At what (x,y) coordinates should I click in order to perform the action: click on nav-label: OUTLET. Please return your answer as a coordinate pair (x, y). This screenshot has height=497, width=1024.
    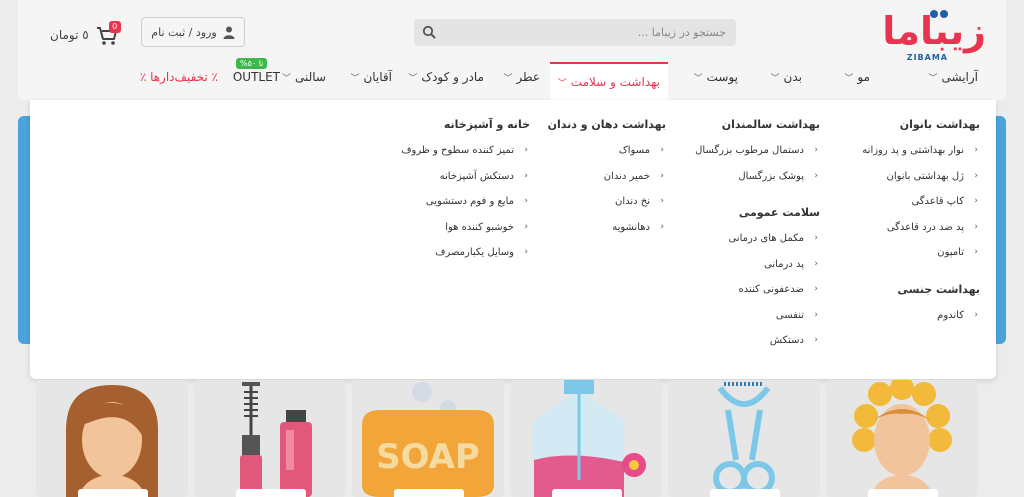
    Looking at the image, I should click on (256, 77).